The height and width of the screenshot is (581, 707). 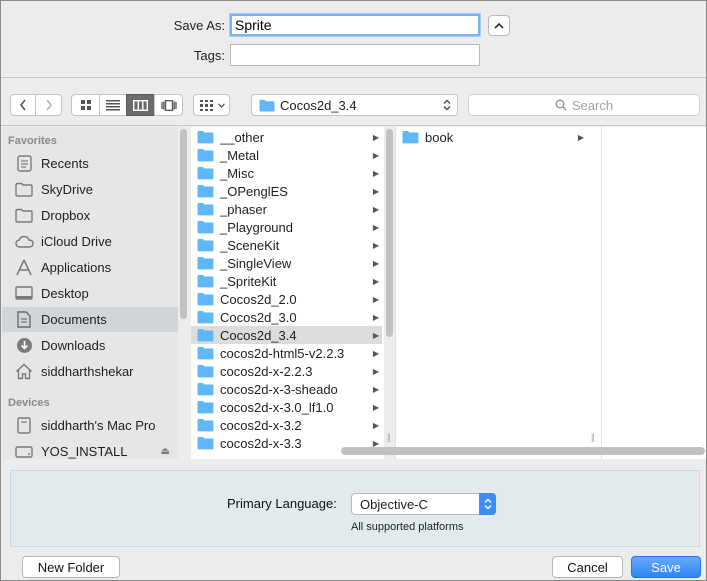 I want to click on folder-row: cocos2d-html5-v2.2.3 ▶, so click(x=286, y=353).